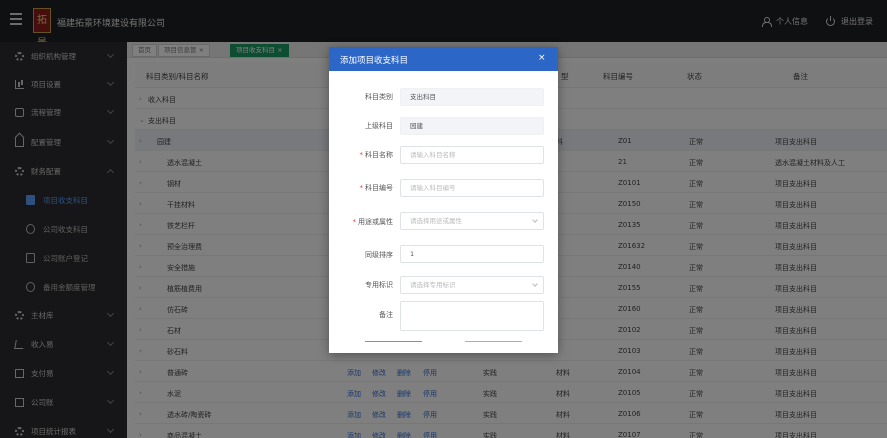 This screenshot has width=887, height=438. I want to click on modal-header: 添加项目收支科目 ×, so click(443, 59).